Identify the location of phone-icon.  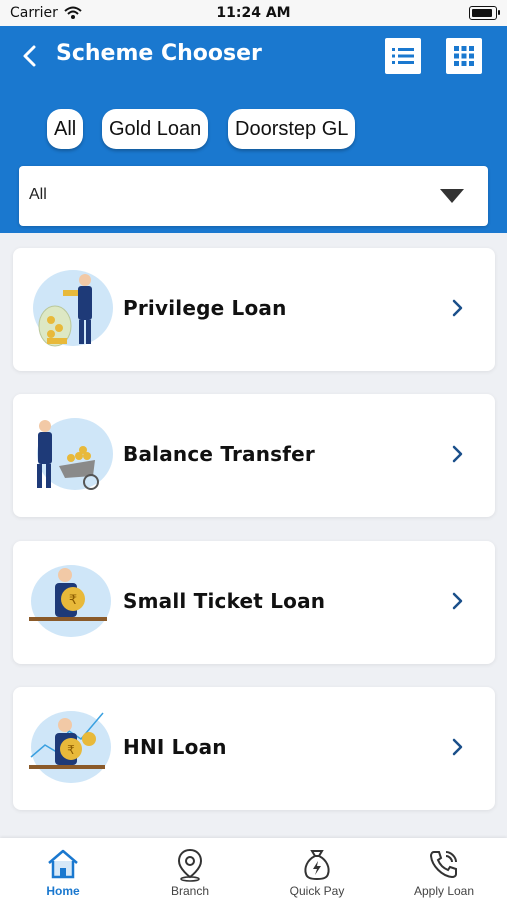
(443, 865).